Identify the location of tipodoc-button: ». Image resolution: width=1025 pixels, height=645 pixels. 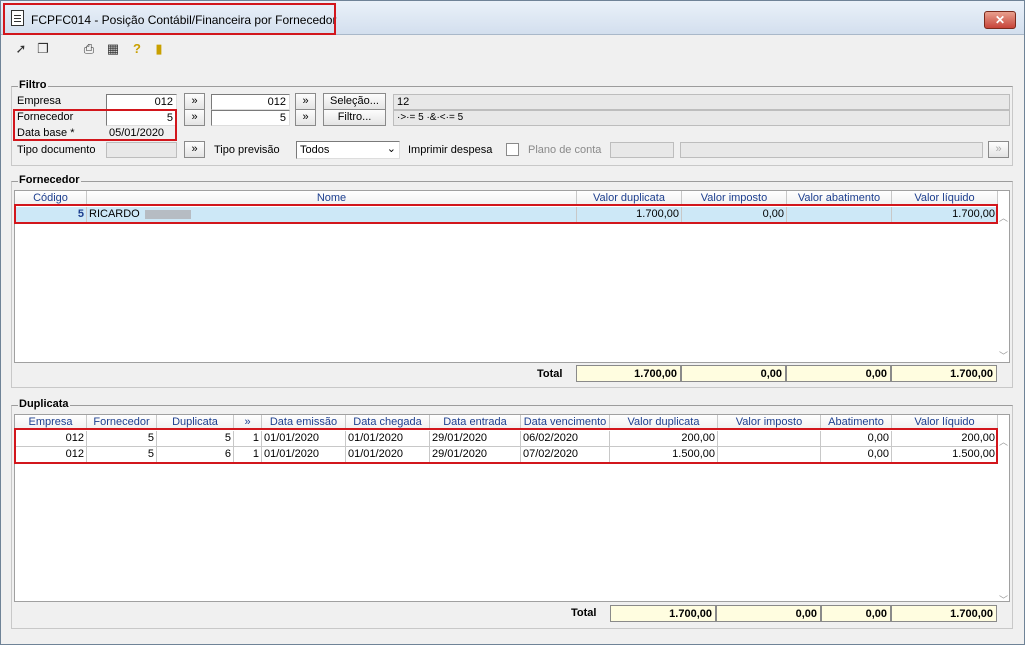
(194, 149).